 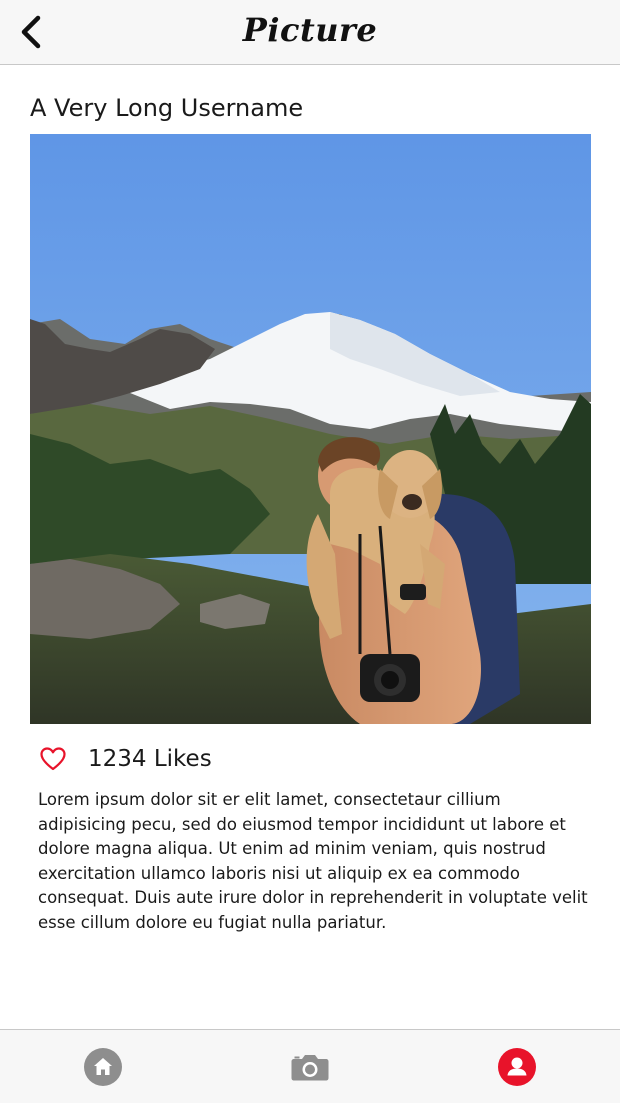 I want to click on like-button, so click(x=53, y=759).